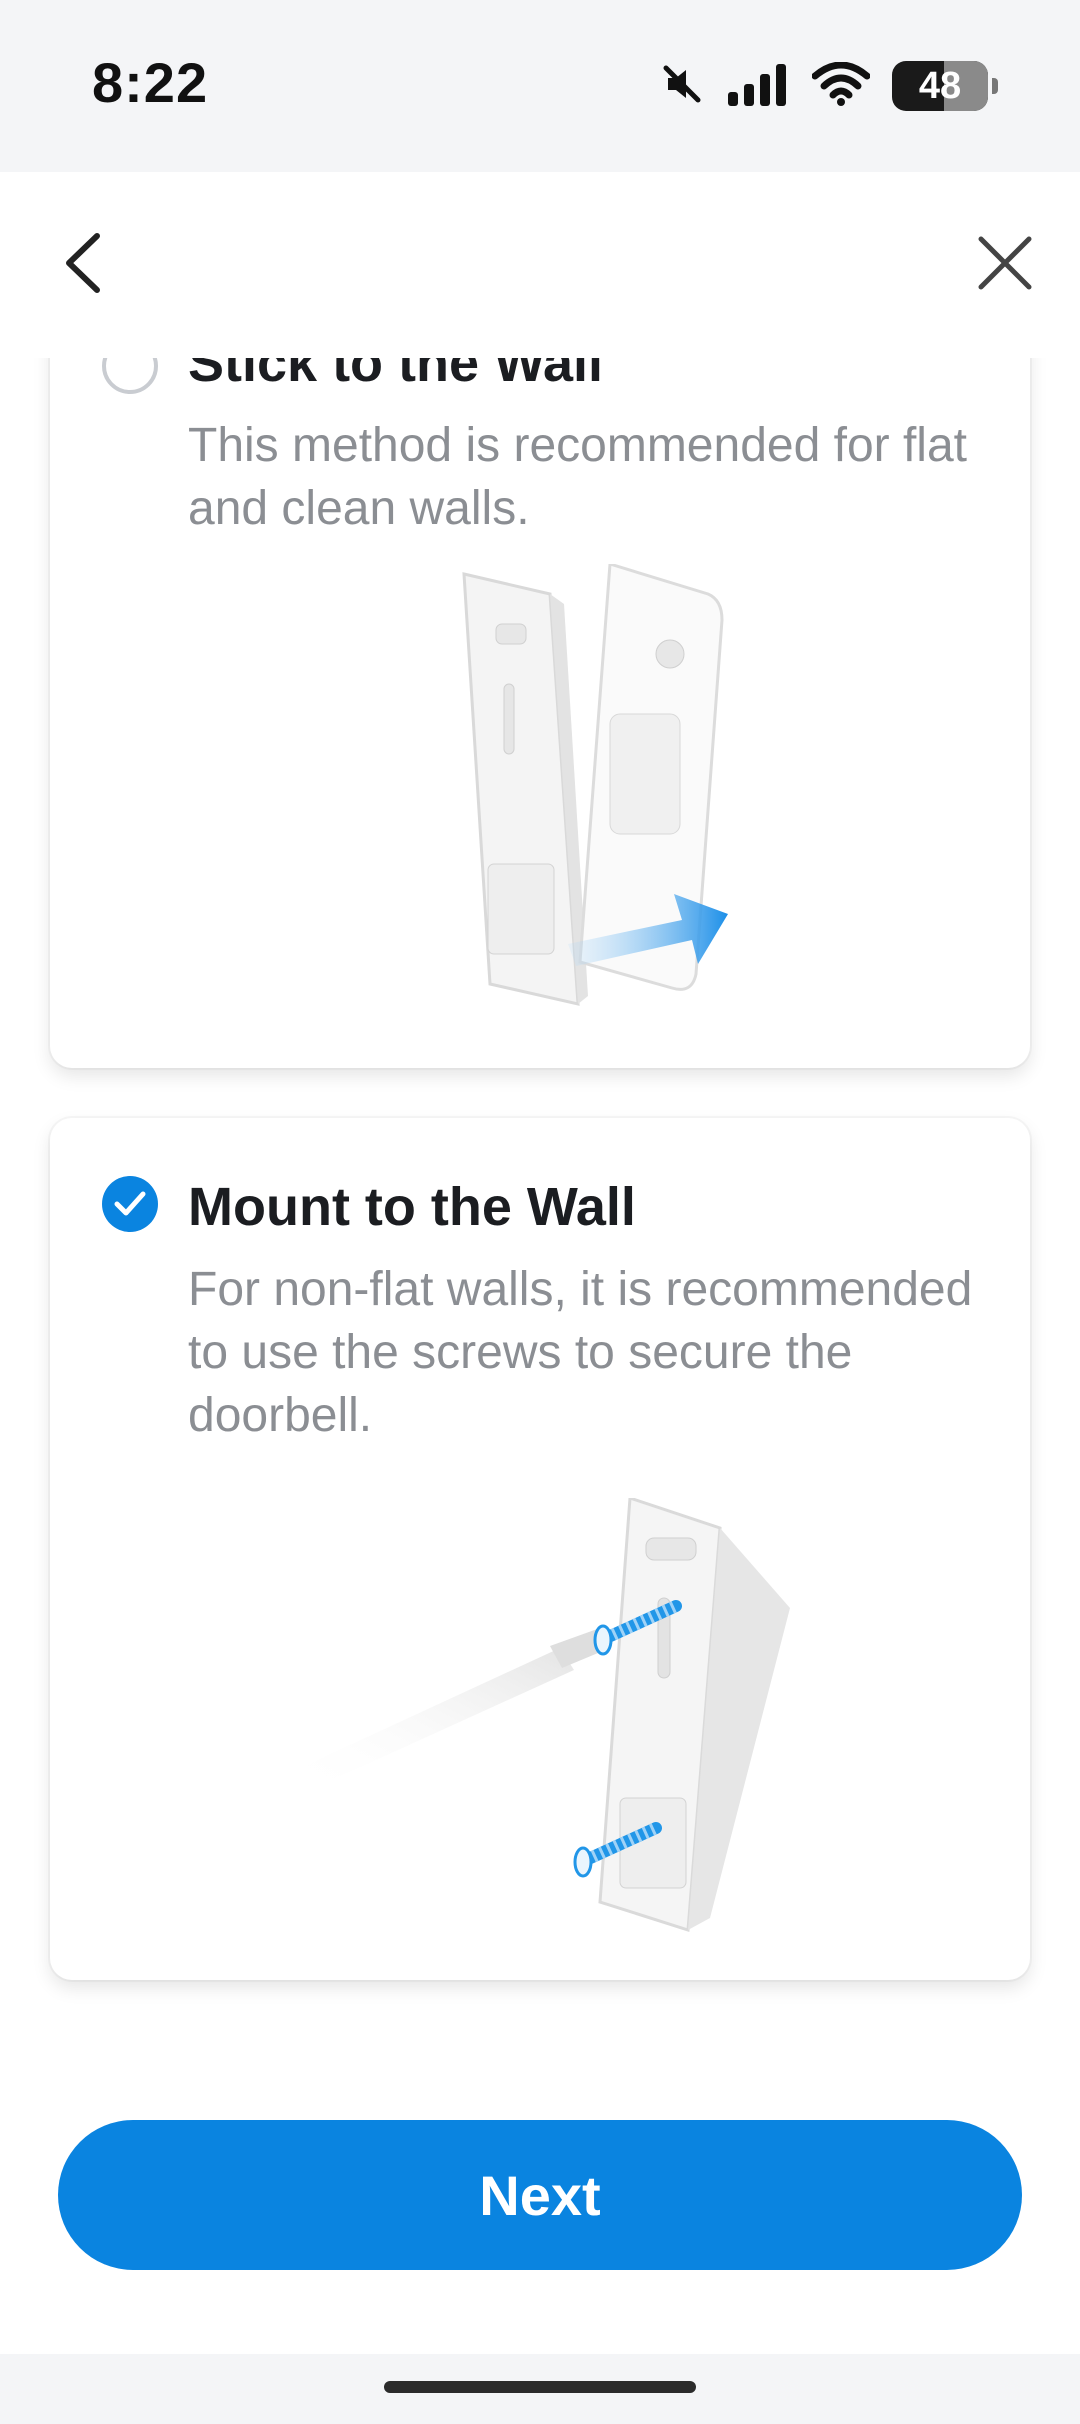 This screenshot has width=1080, height=2424. What do you see at coordinates (682, 86) in the screenshot?
I see `mute-icon` at bounding box center [682, 86].